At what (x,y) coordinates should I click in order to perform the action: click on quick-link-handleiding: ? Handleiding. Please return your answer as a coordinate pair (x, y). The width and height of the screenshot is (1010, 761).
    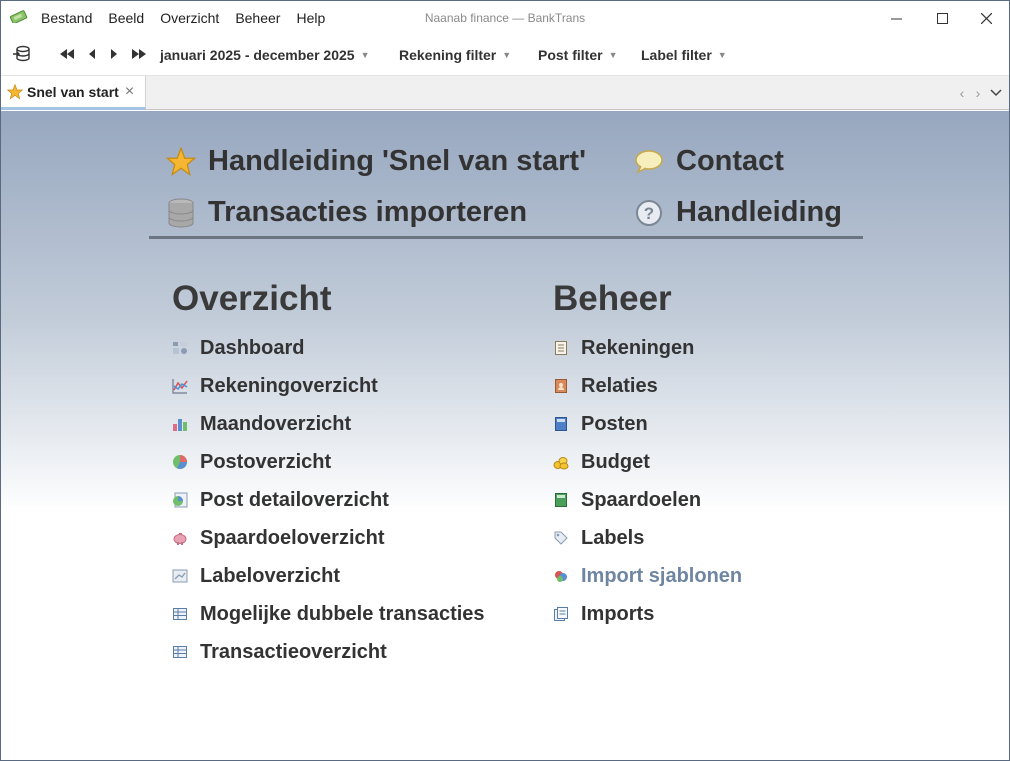
    Looking at the image, I should click on (738, 212).